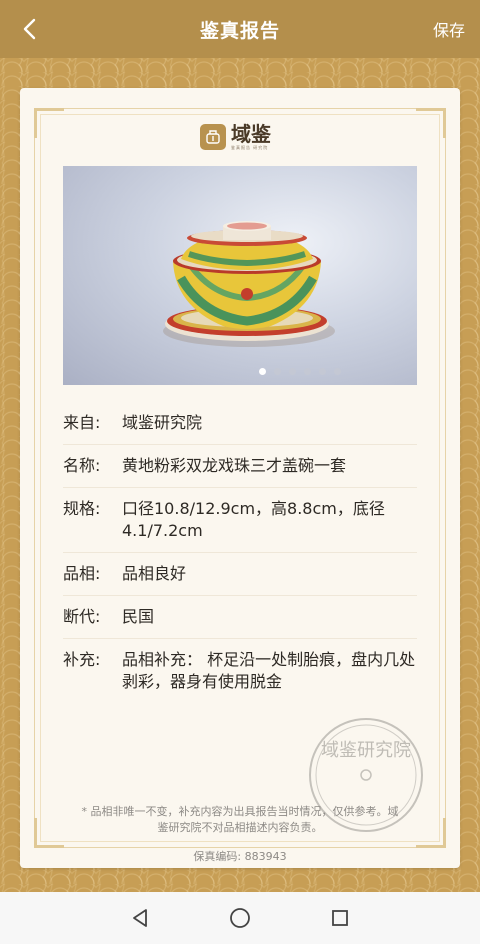  I want to click on top-bar: 鉴真报告 保存, so click(240, 29).